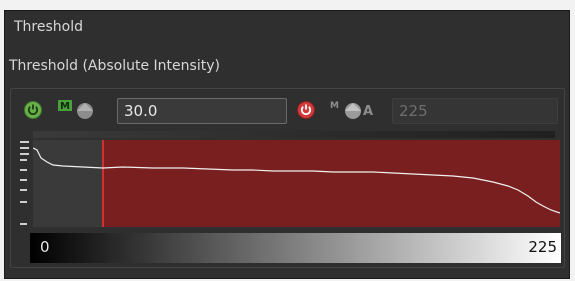 The height and width of the screenshot is (281, 575). Describe the element at coordinates (48, 27) in the screenshot. I see `panel-title: Threshold` at that location.